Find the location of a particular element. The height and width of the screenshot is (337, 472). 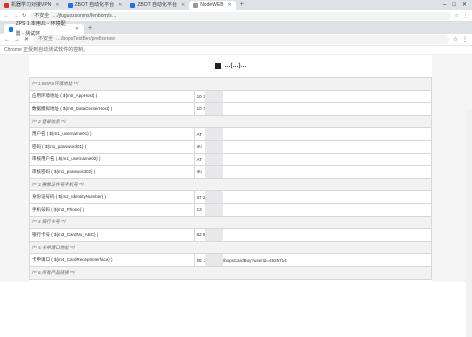

config-value: 13 is located at coordinates (313, 209).